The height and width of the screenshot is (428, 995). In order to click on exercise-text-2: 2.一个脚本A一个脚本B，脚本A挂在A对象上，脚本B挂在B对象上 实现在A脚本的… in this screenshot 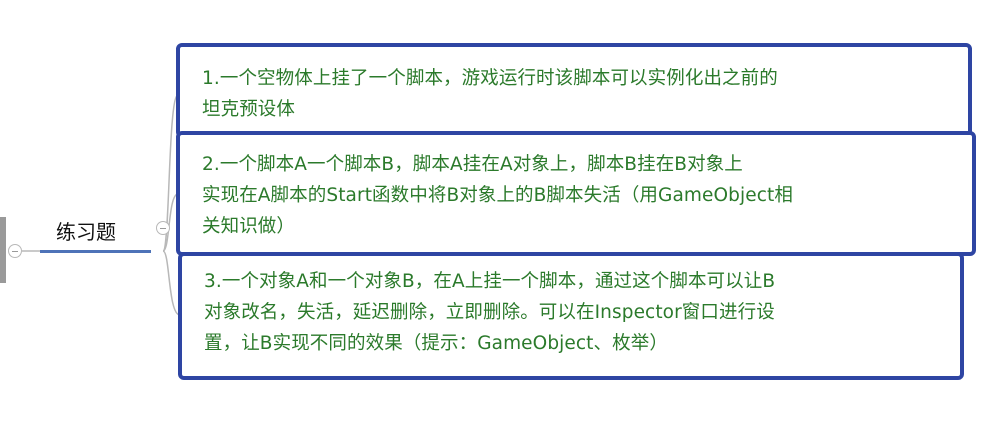, I will do `click(497, 195)`.